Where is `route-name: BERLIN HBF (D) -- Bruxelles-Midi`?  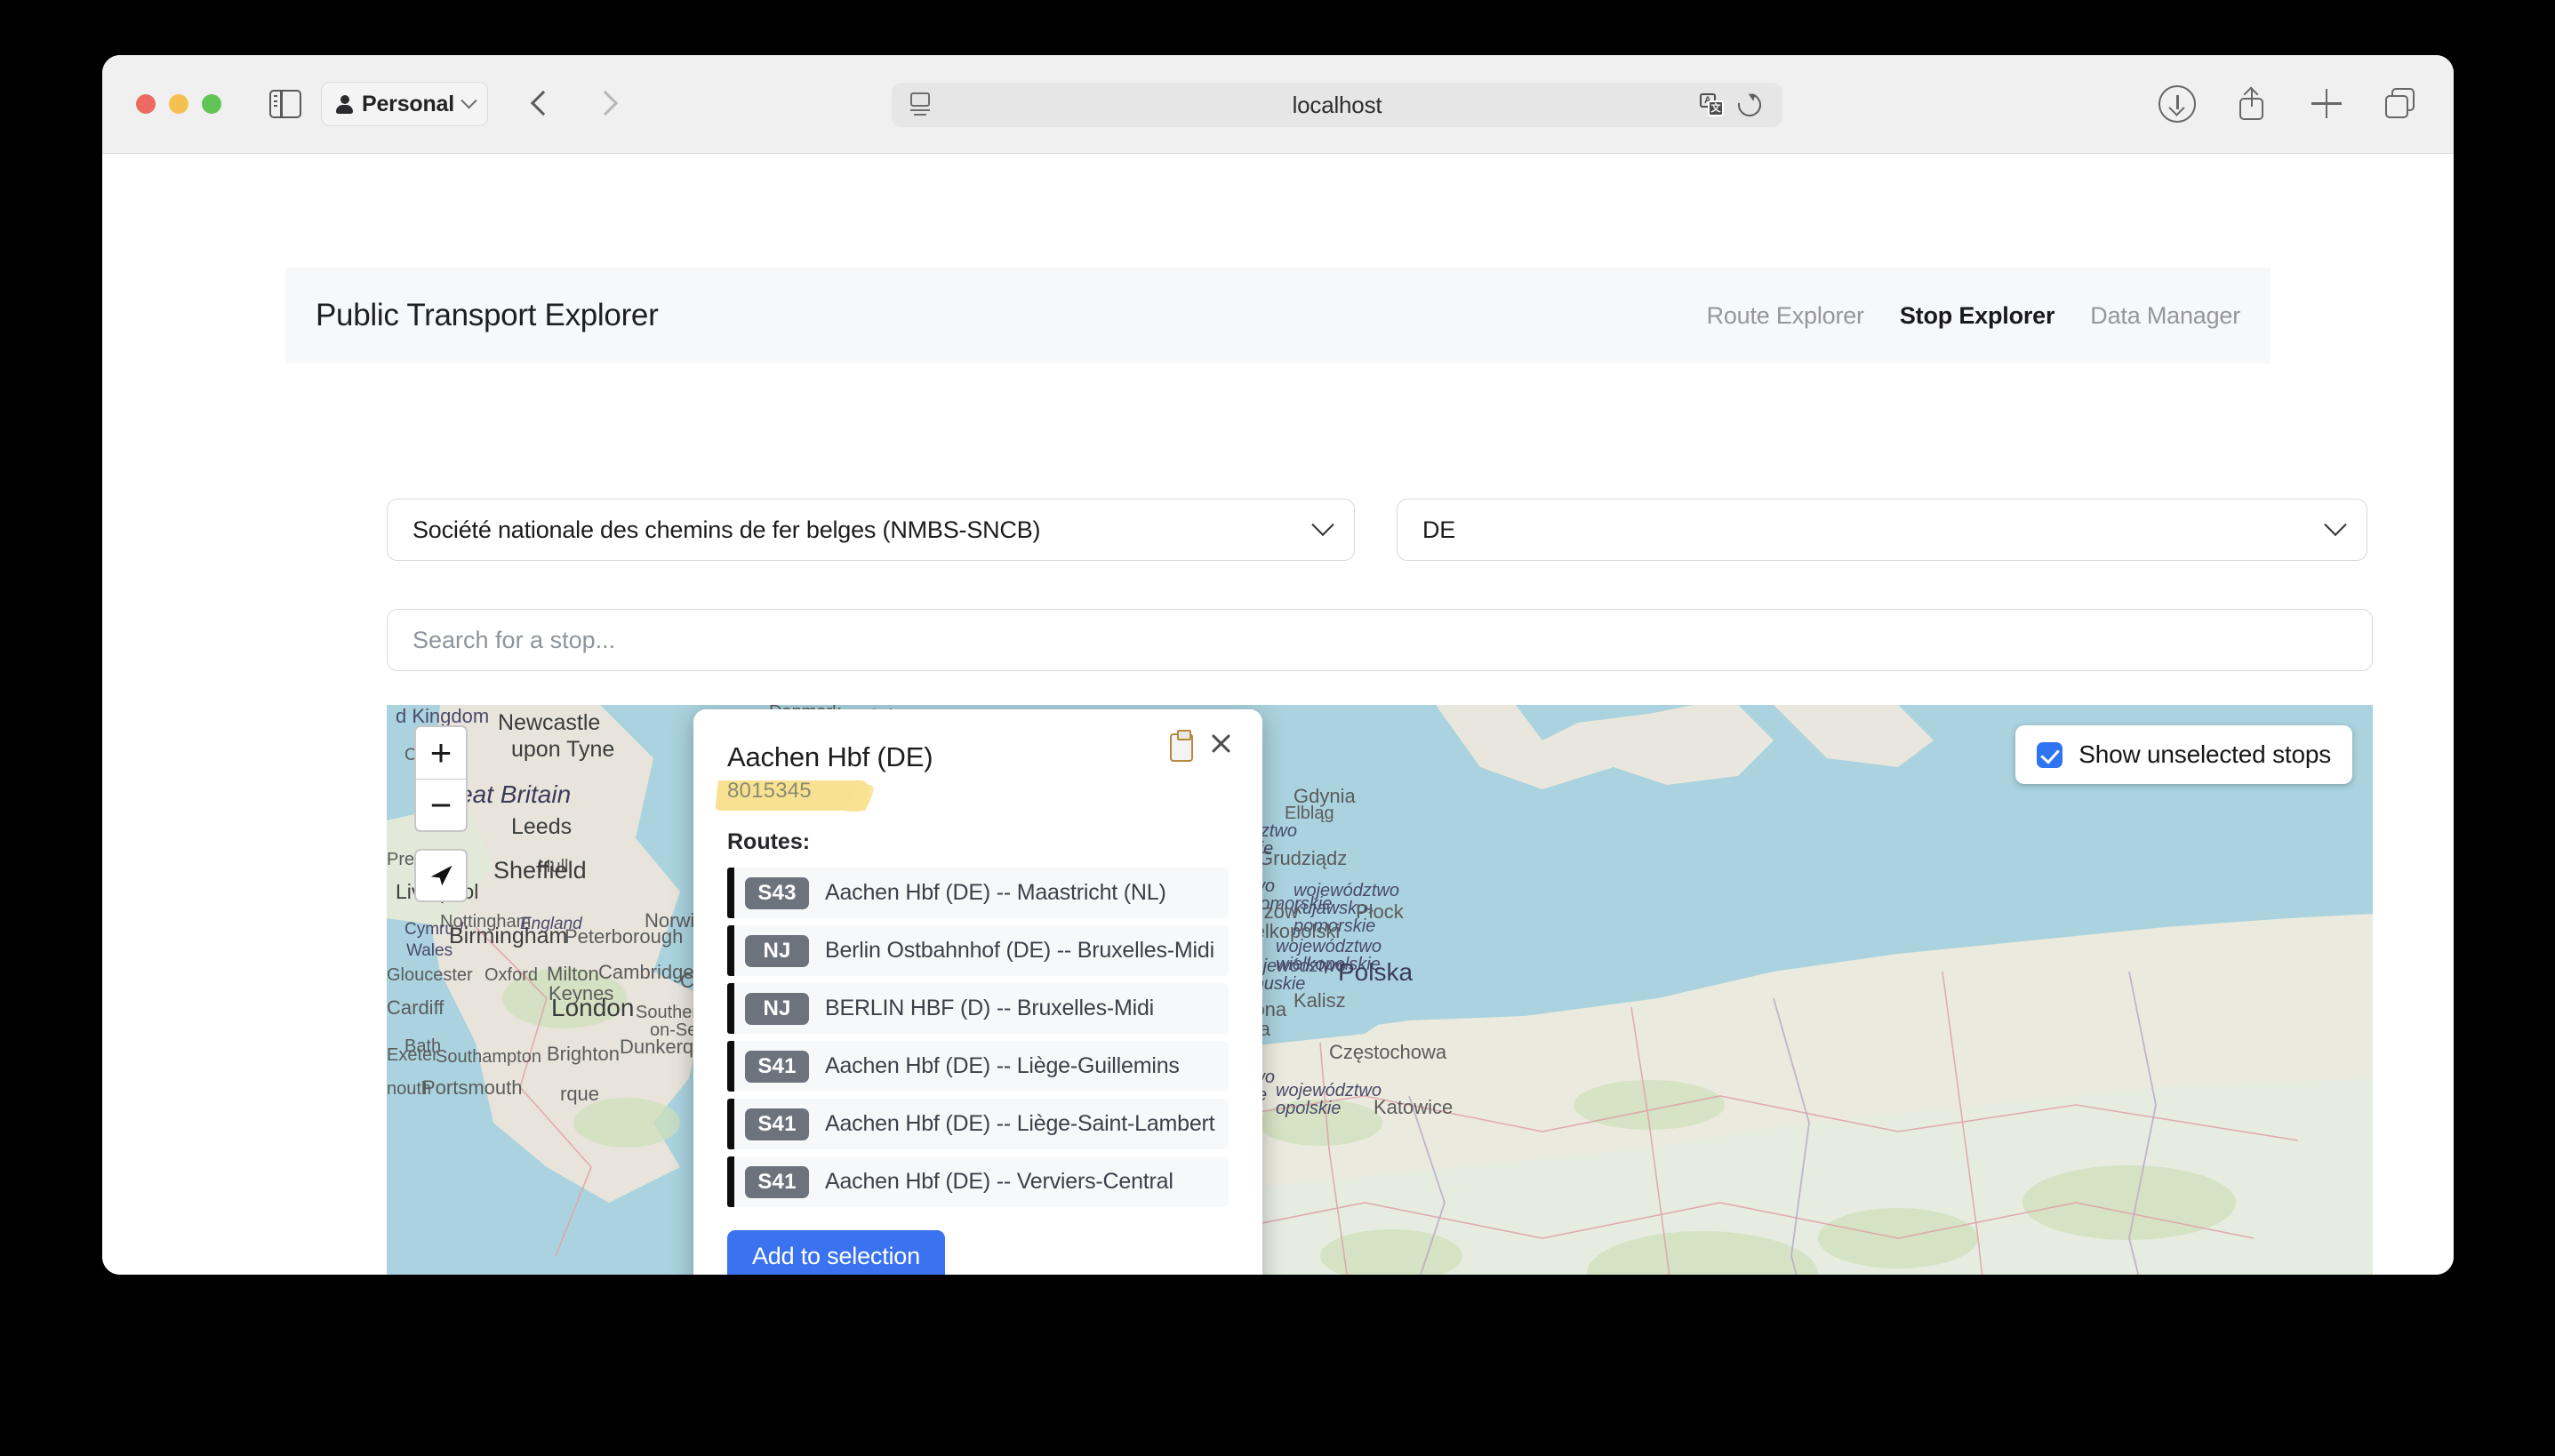 route-name: BERLIN HBF (D) -- Bruxelles-Midi is located at coordinates (990, 1008).